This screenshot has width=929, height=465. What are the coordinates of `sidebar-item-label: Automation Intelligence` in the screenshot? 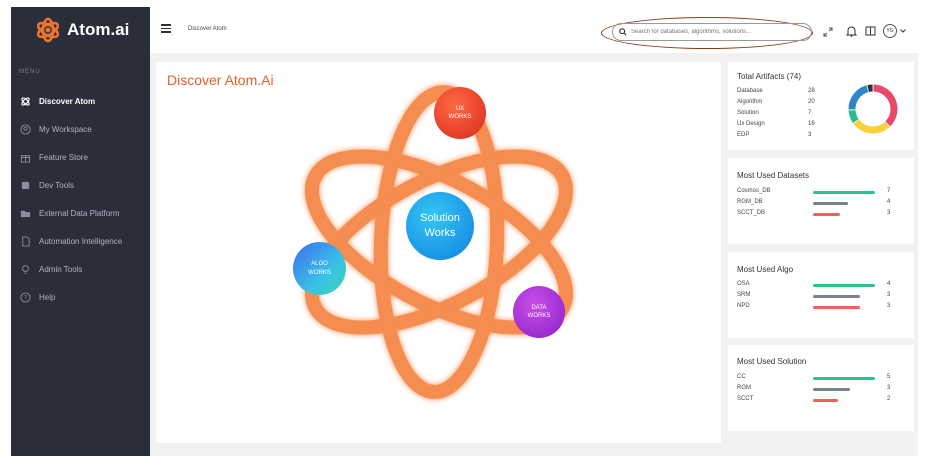 It's located at (81, 241).